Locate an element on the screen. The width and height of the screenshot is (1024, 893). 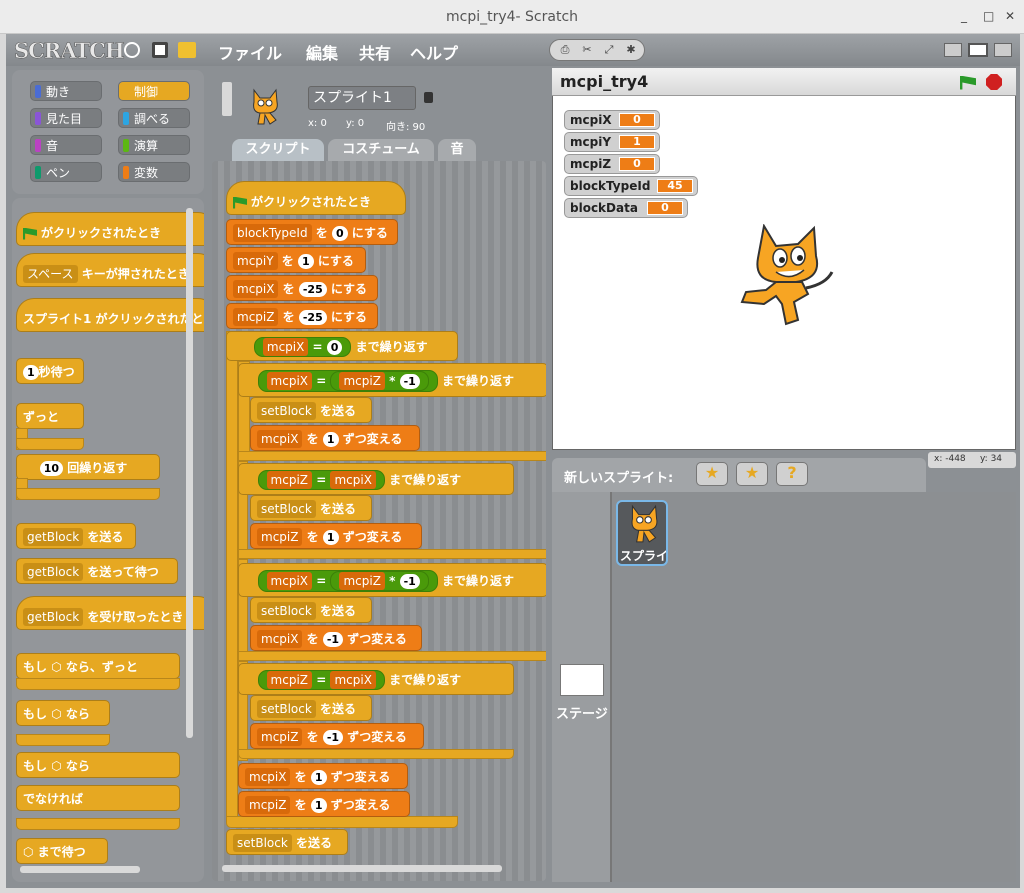
repeat-until-4: mcpiX = mcpiZ * -1 まで繰り返す is located at coordinates (392, 580).